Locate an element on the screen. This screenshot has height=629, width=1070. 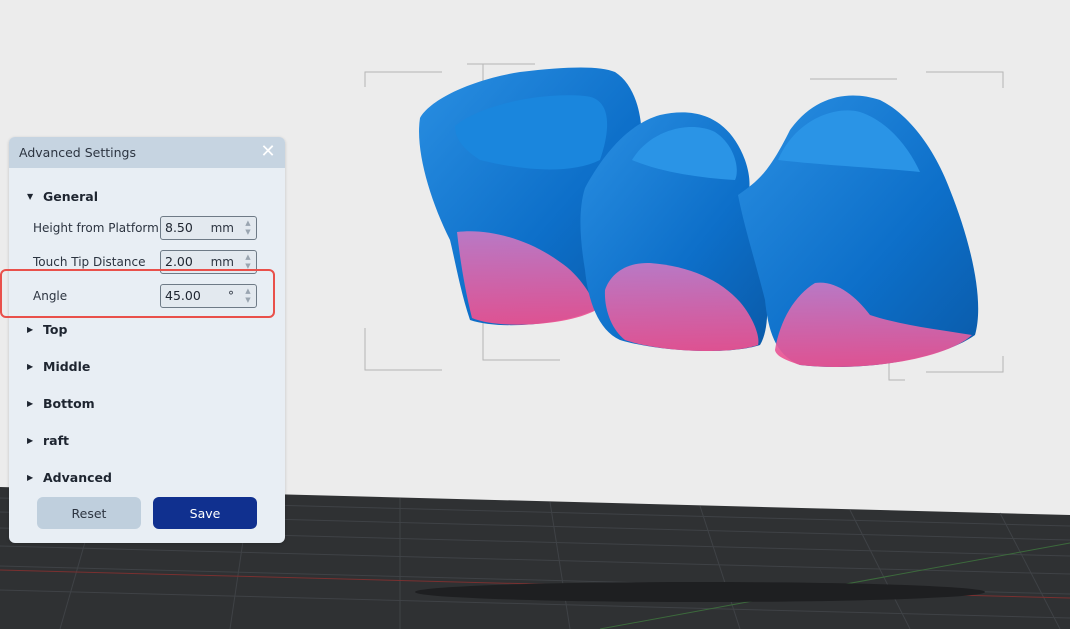
field-height-from-platform: Height from Platform 8.50 mm ▲ ▼ is located at coordinates (147, 228).